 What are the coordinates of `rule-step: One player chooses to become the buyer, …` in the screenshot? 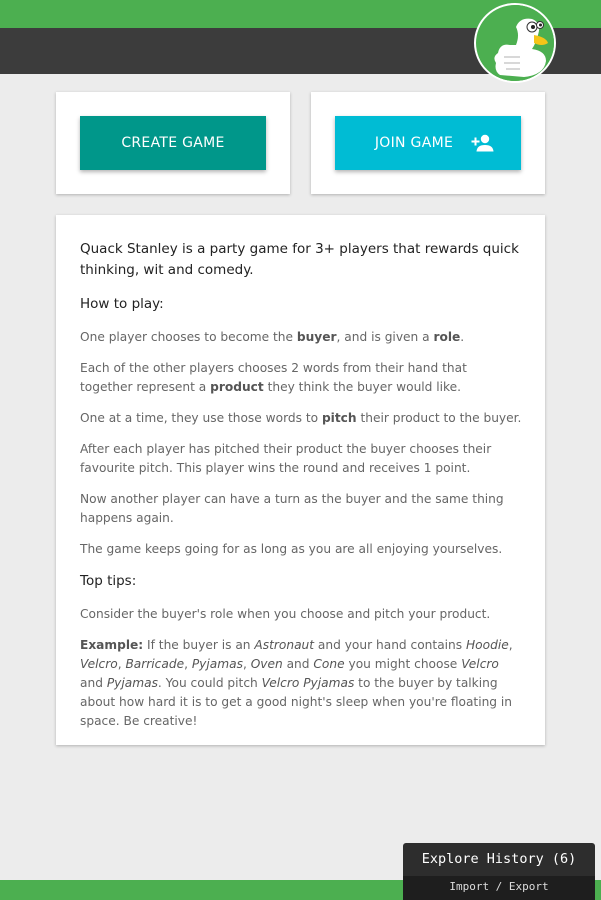 It's located at (272, 337).